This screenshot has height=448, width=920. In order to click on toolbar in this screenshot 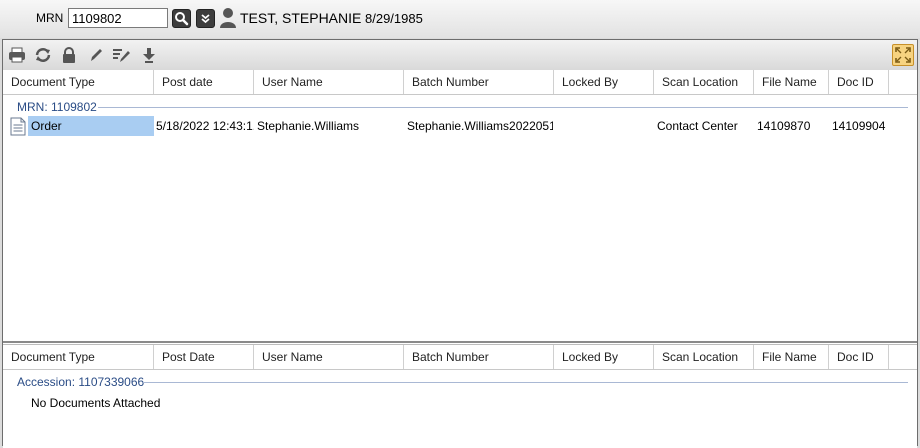, I will do `click(460, 55)`.